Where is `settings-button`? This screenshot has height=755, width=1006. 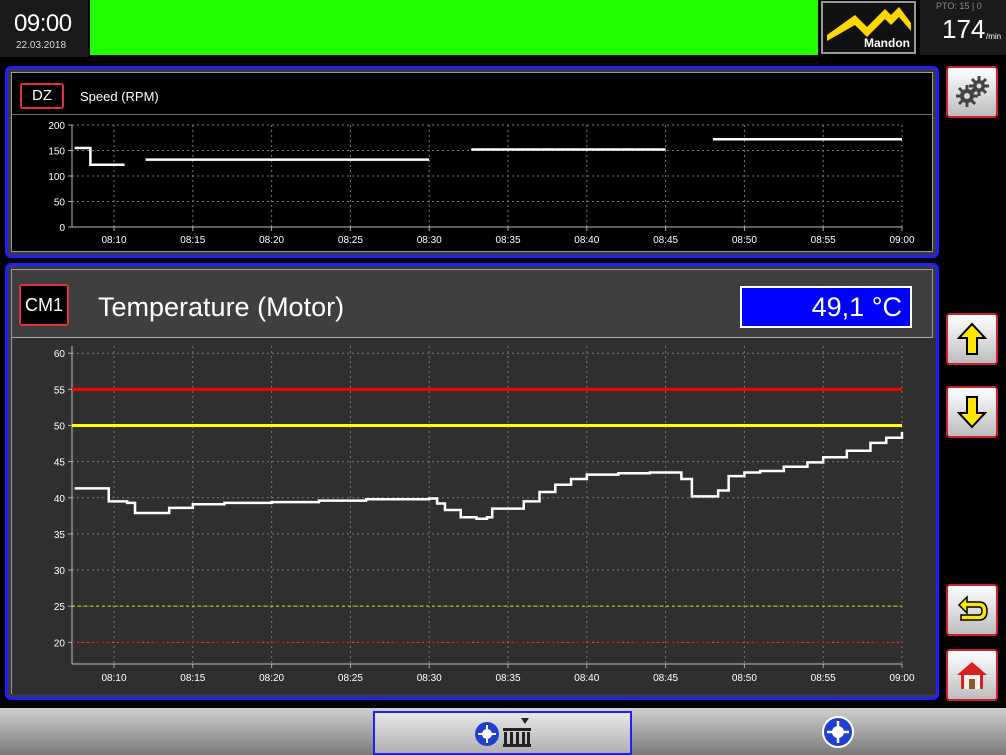
settings-button is located at coordinates (972, 92).